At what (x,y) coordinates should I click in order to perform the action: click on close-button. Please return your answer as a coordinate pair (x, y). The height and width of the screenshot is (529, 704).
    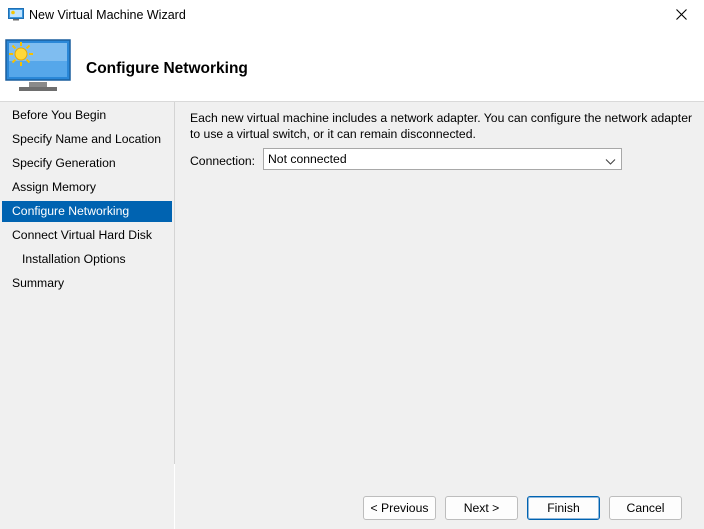
    Looking at the image, I should click on (681, 15).